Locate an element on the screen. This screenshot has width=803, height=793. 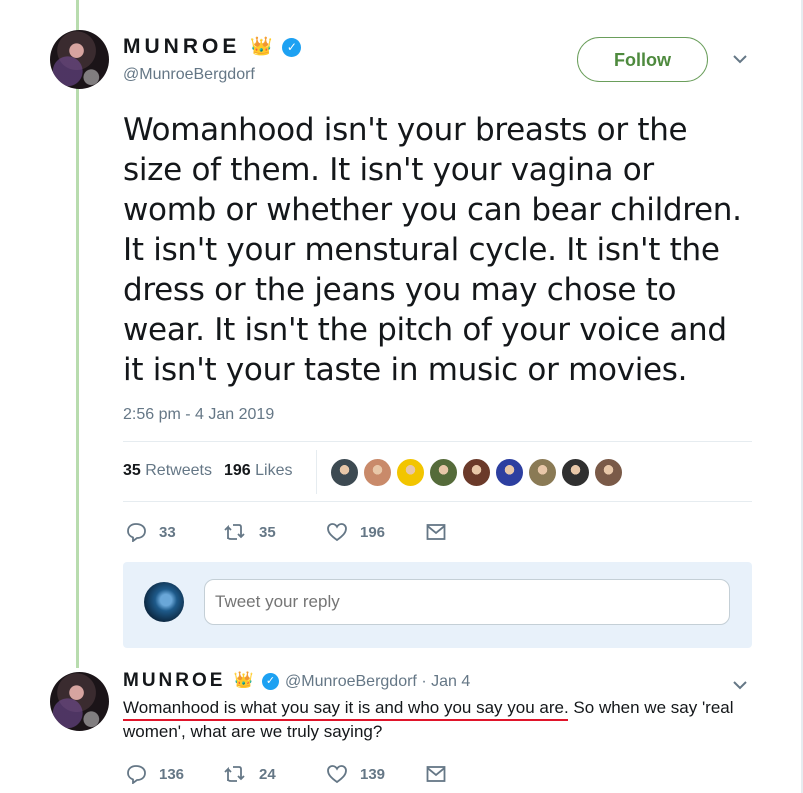
author-avatar is located at coordinates (79, 59).